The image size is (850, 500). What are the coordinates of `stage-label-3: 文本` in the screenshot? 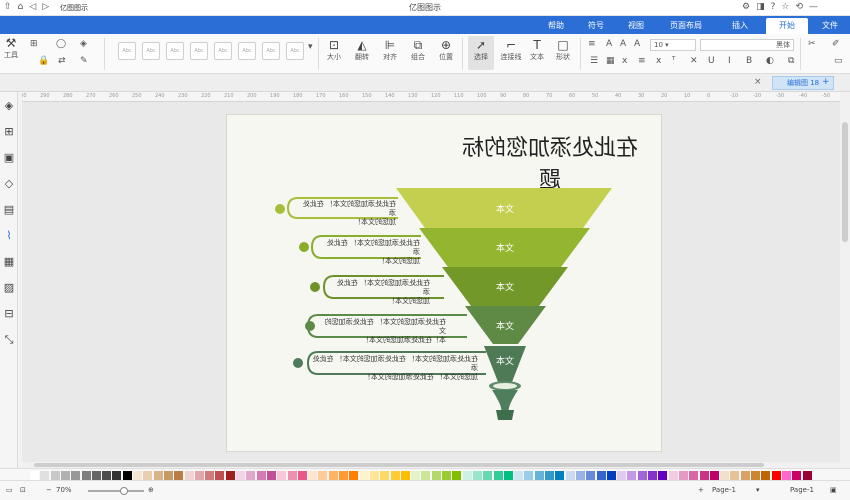 It's located at (505, 286).